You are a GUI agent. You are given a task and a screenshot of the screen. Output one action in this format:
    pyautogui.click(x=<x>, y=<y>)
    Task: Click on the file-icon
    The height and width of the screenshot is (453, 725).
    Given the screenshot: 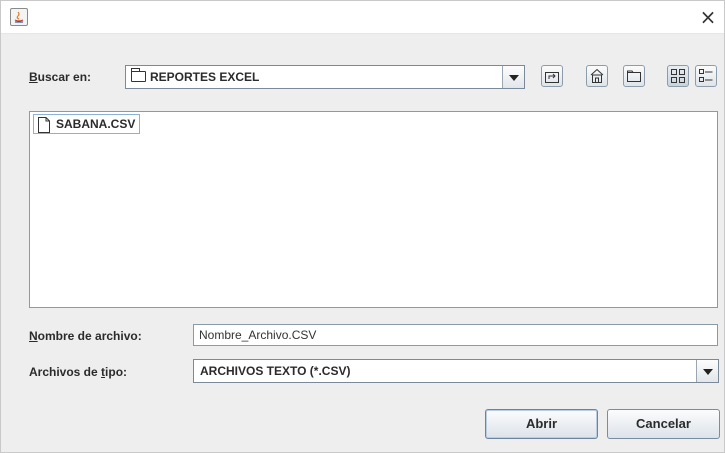 What is the action you would take?
    pyautogui.click(x=44, y=125)
    